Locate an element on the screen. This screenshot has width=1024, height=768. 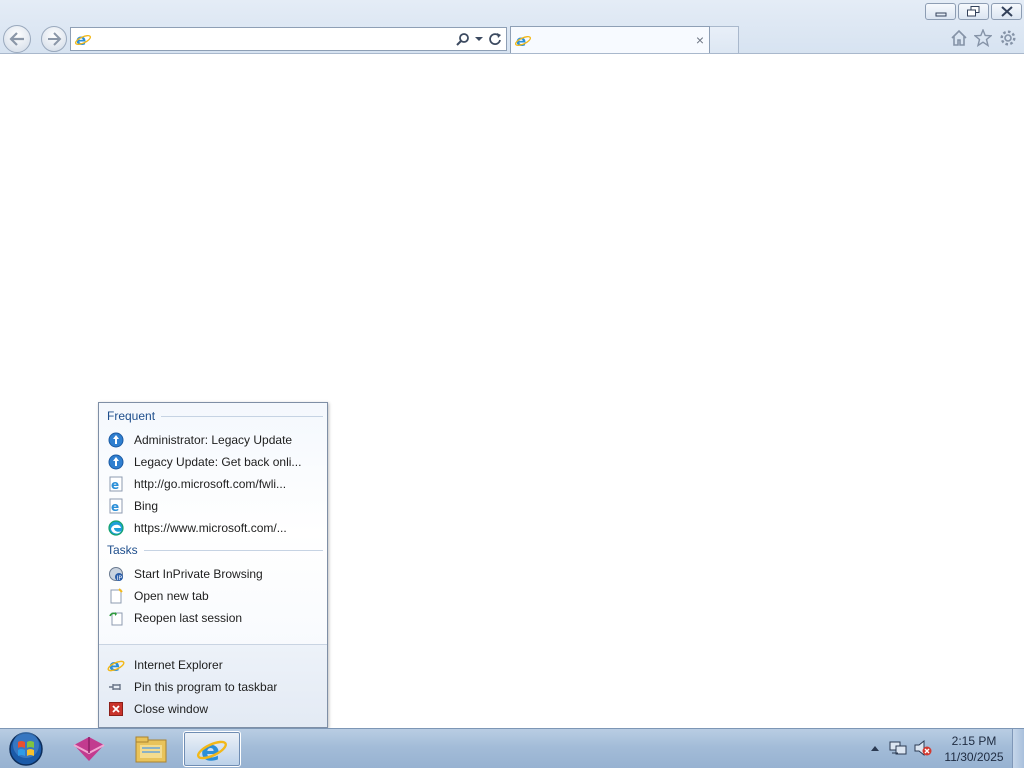
system-clock: 2:15 PM 11/30/2025 is located at coordinates (974, 749).